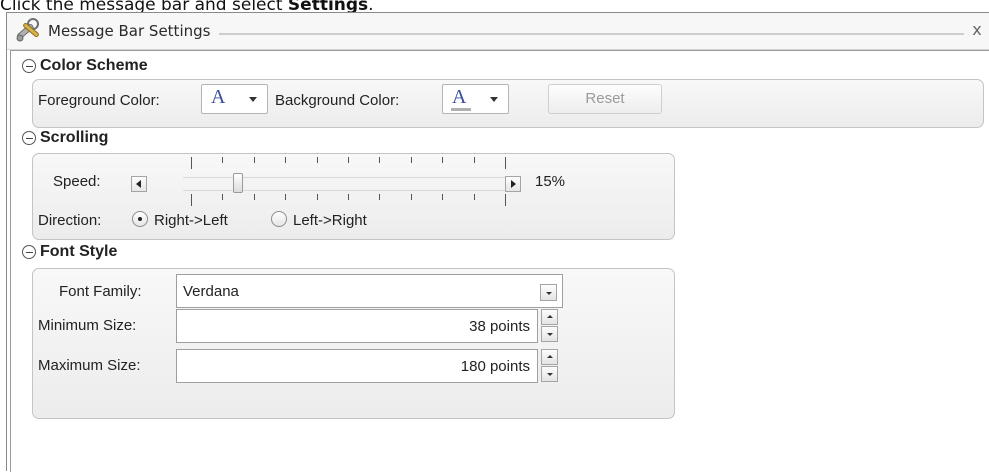 This screenshot has width=989, height=472. Describe the element at coordinates (369, 291) in the screenshot. I see `font-family-select: Verdana` at that location.